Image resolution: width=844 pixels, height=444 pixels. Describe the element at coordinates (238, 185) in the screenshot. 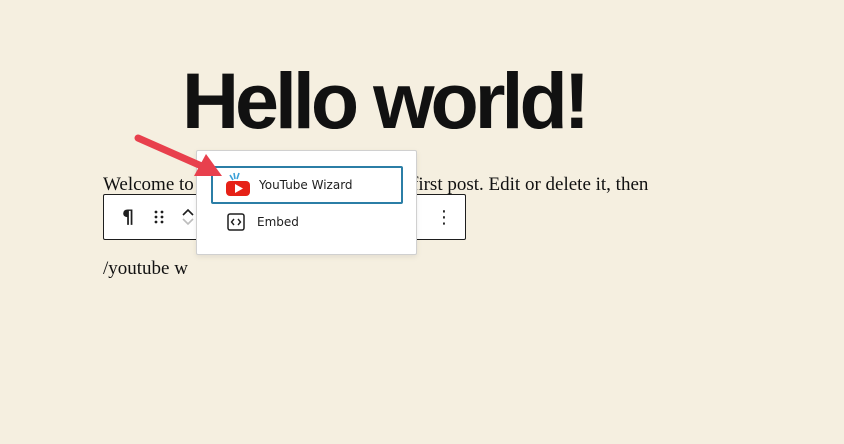

I see `youtube-icon` at that location.